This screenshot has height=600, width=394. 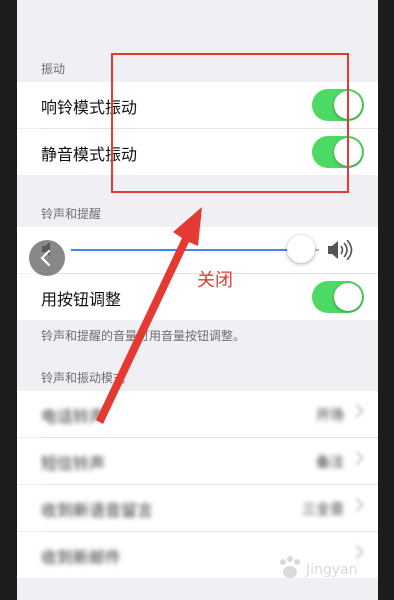 I want to click on new-mail-label: 收到新邮件, so click(x=81, y=557).